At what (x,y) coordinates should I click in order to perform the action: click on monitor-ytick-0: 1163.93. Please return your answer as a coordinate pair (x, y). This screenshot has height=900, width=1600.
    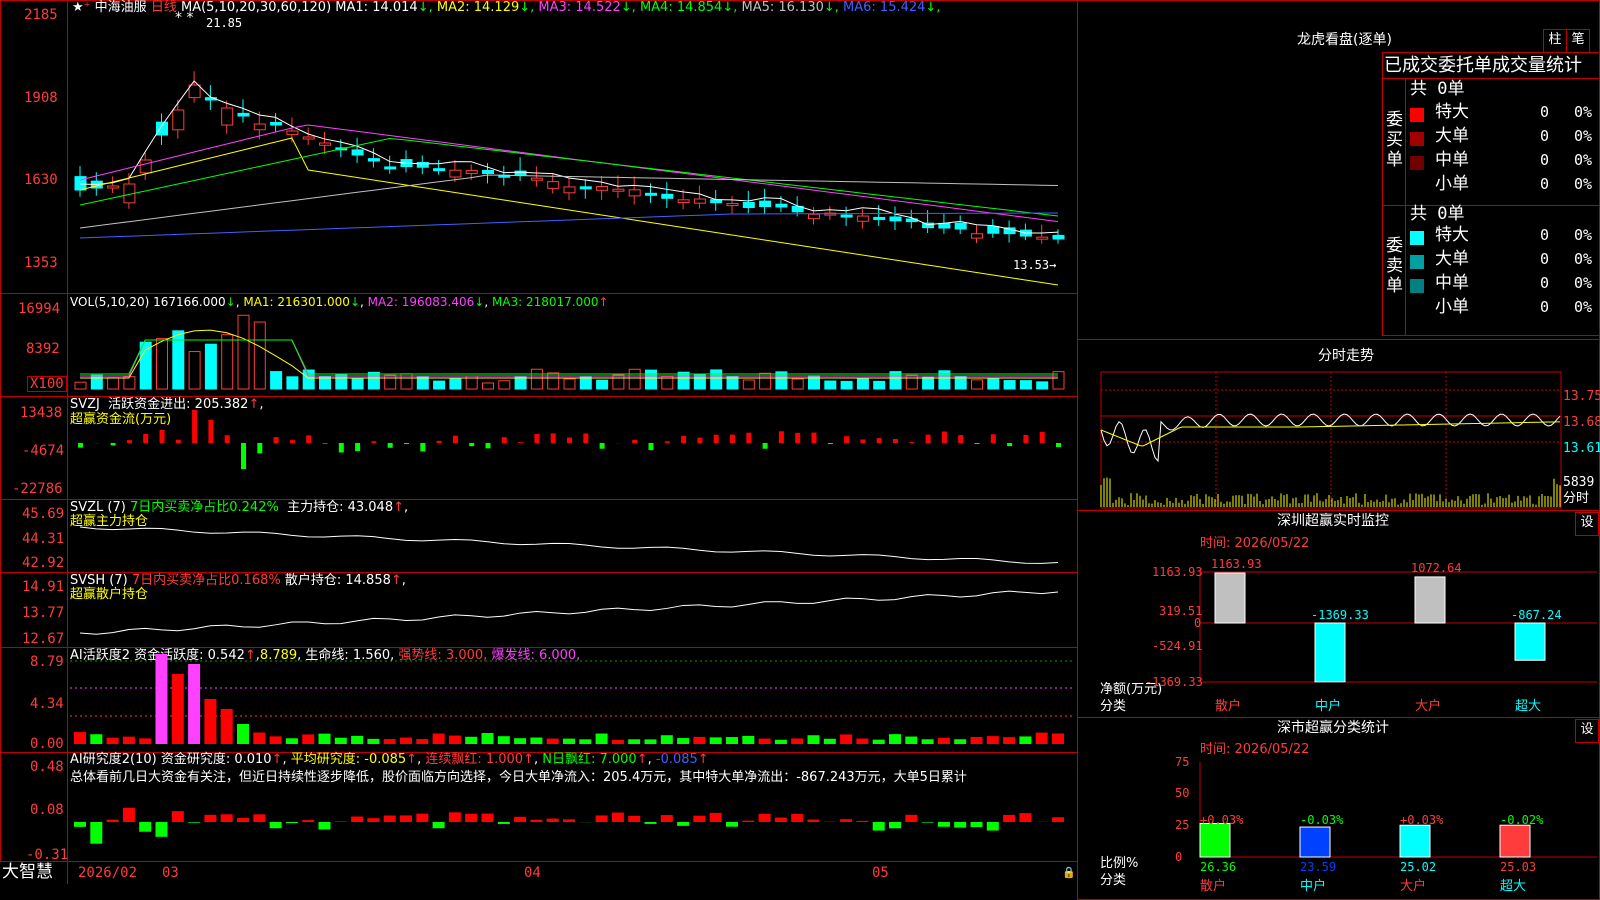
    Looking at the image, I should click on (1177, 572).